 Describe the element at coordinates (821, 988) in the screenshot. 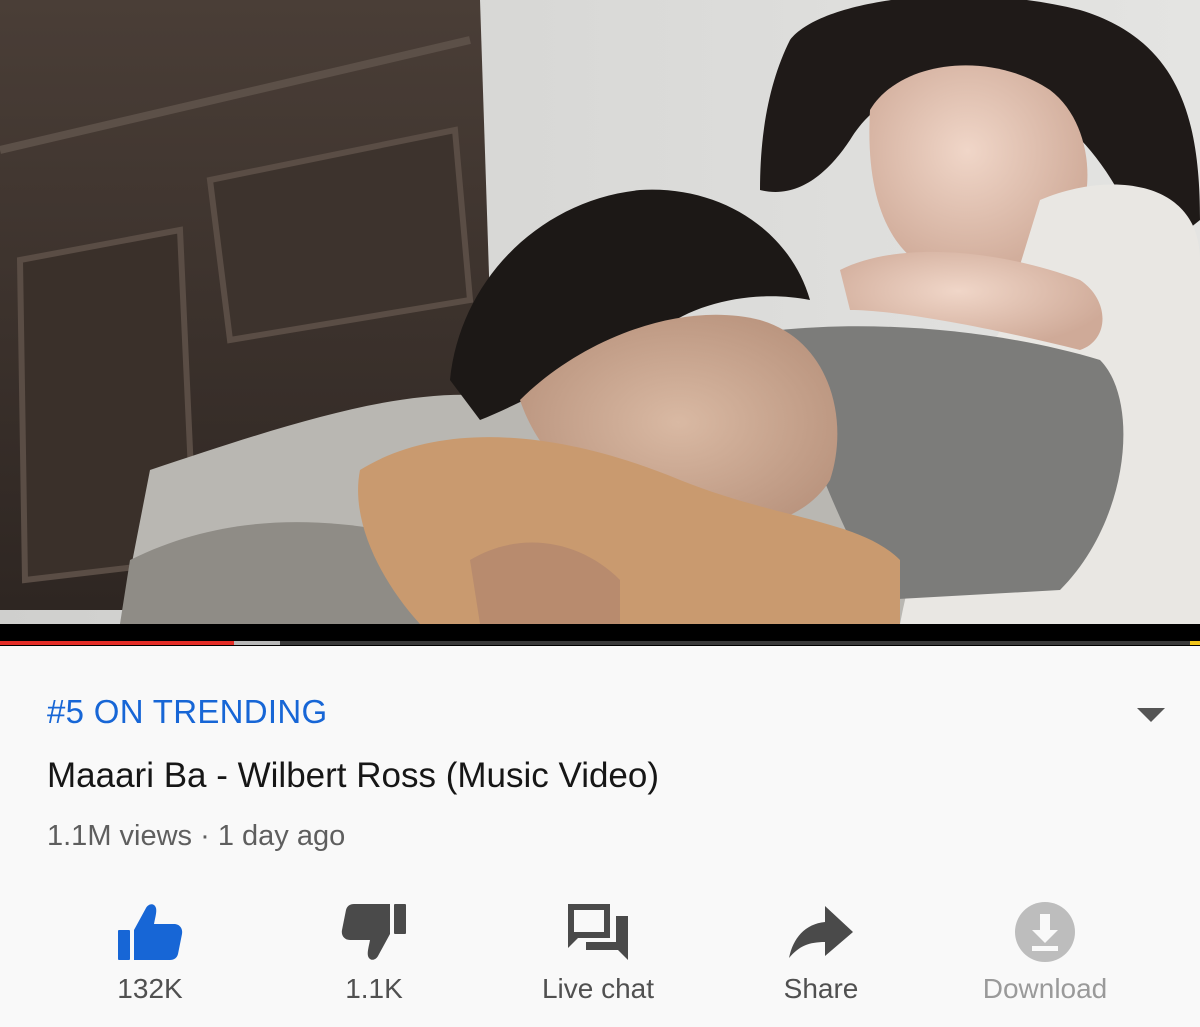

I see `share-label: Share` at that location.